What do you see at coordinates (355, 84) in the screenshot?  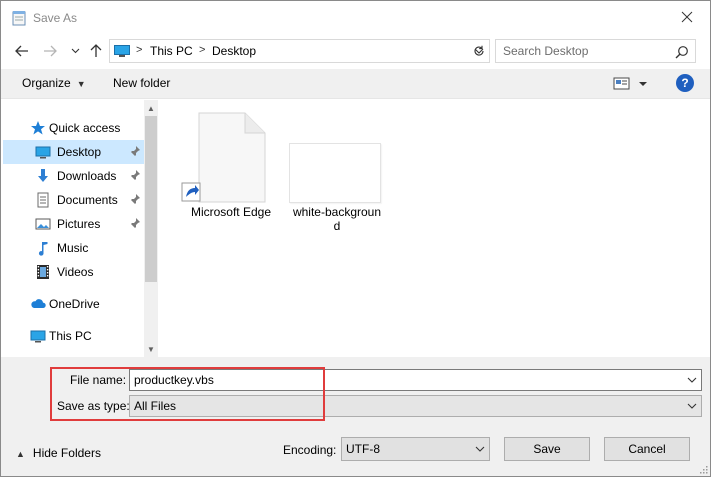 I see `command-toolbar: Organize ▼ New folder ?` at bounding box center [355, 84].